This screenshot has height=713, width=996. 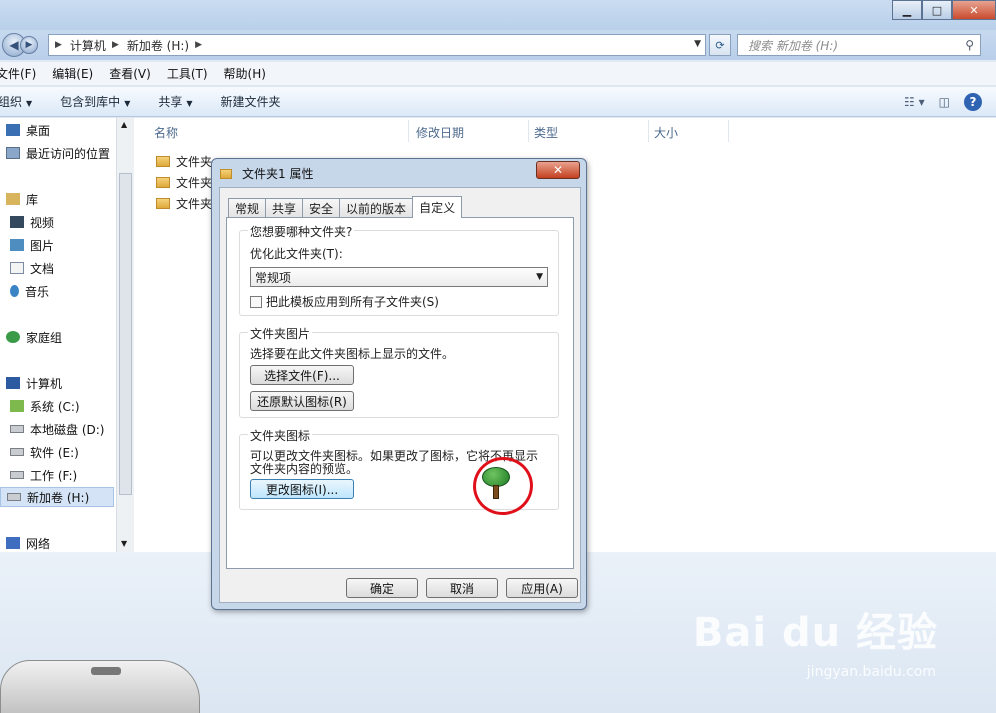 What do you see at coordinates (17, 406) in the screenshot?
I see `system-drive-icon` at bounding box center [17, 406].